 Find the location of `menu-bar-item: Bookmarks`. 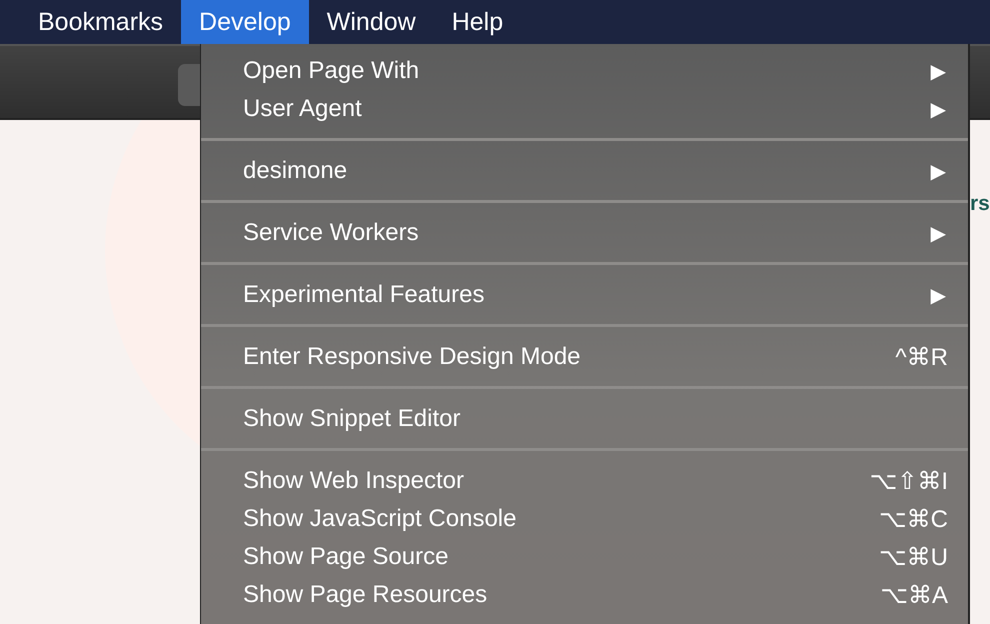

menu-bar-item: Bookmarks is located at coordinates (101, 22).